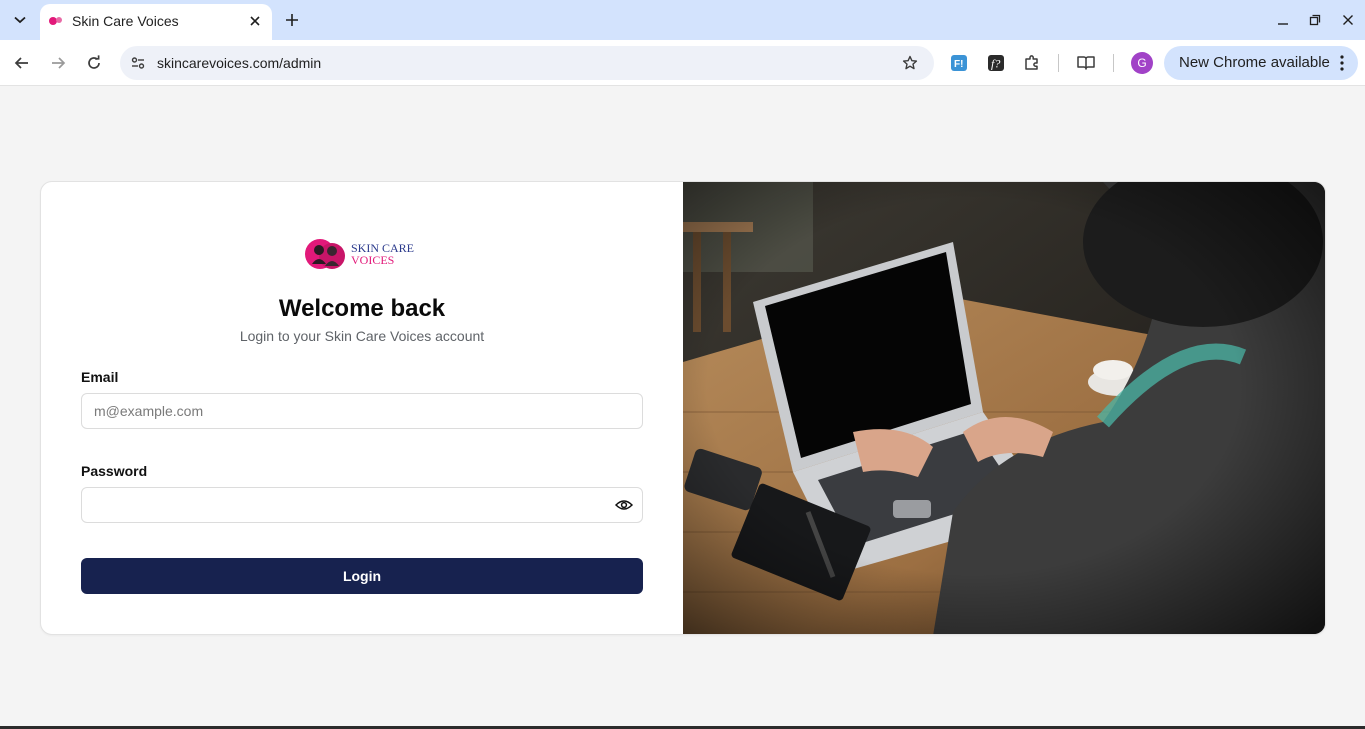 This screenshot has width=1365, height=729. What do you see at coordinates (1086, 63) in the screenshot?
I see `reading-list-icon` at bounding box center [1086, 63].